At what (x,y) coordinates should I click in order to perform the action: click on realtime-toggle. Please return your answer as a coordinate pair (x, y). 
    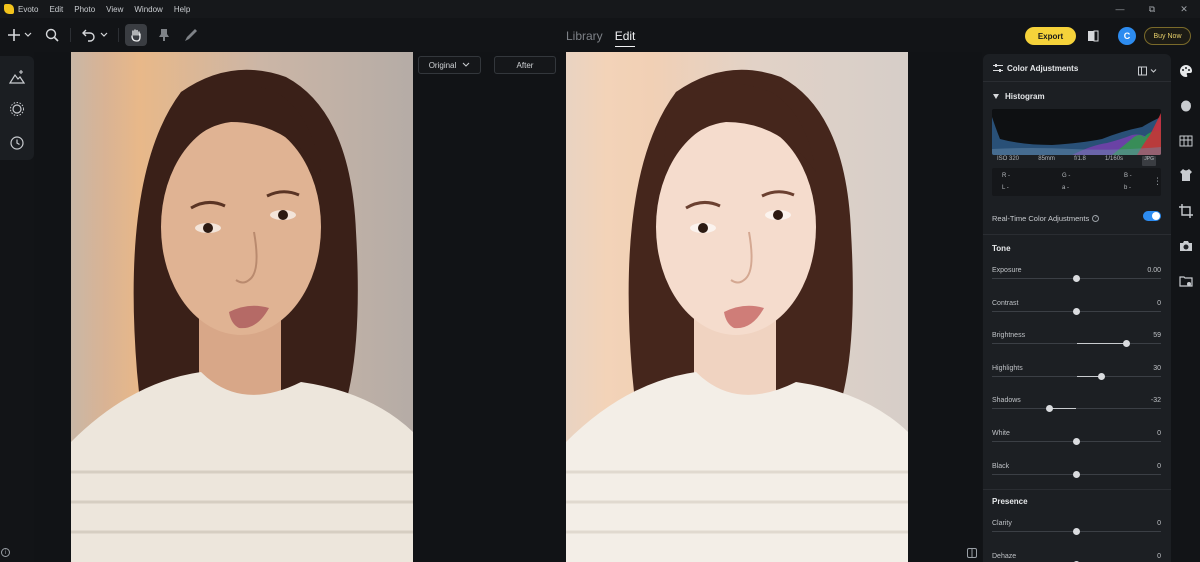
    Looking at the image, I should click on (1152, 216).